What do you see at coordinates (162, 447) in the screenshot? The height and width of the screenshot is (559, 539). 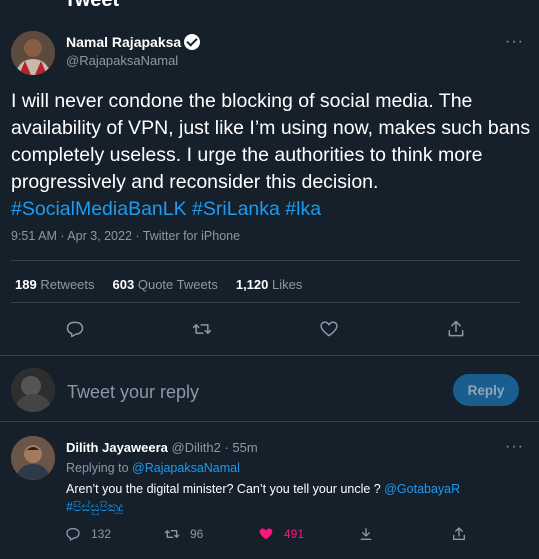 I see `reply-author: Dilith Jayaweera @Dilith2 · 55m` at bounding box center [162, 447].